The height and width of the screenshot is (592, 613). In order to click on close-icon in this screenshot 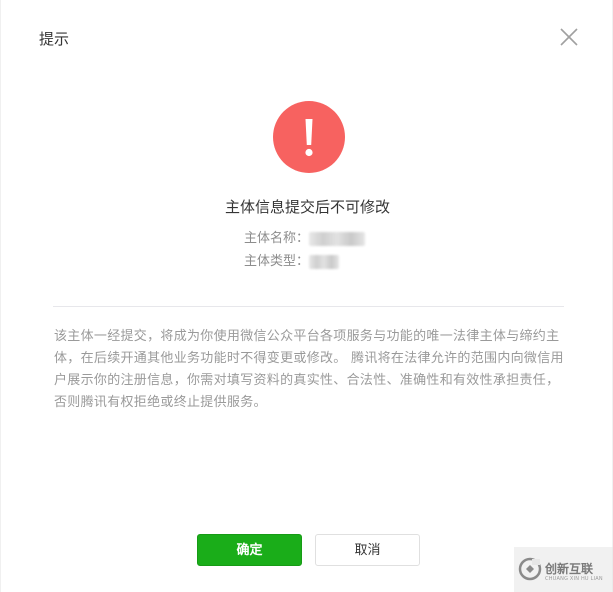, I will do `click(569, 37)`.